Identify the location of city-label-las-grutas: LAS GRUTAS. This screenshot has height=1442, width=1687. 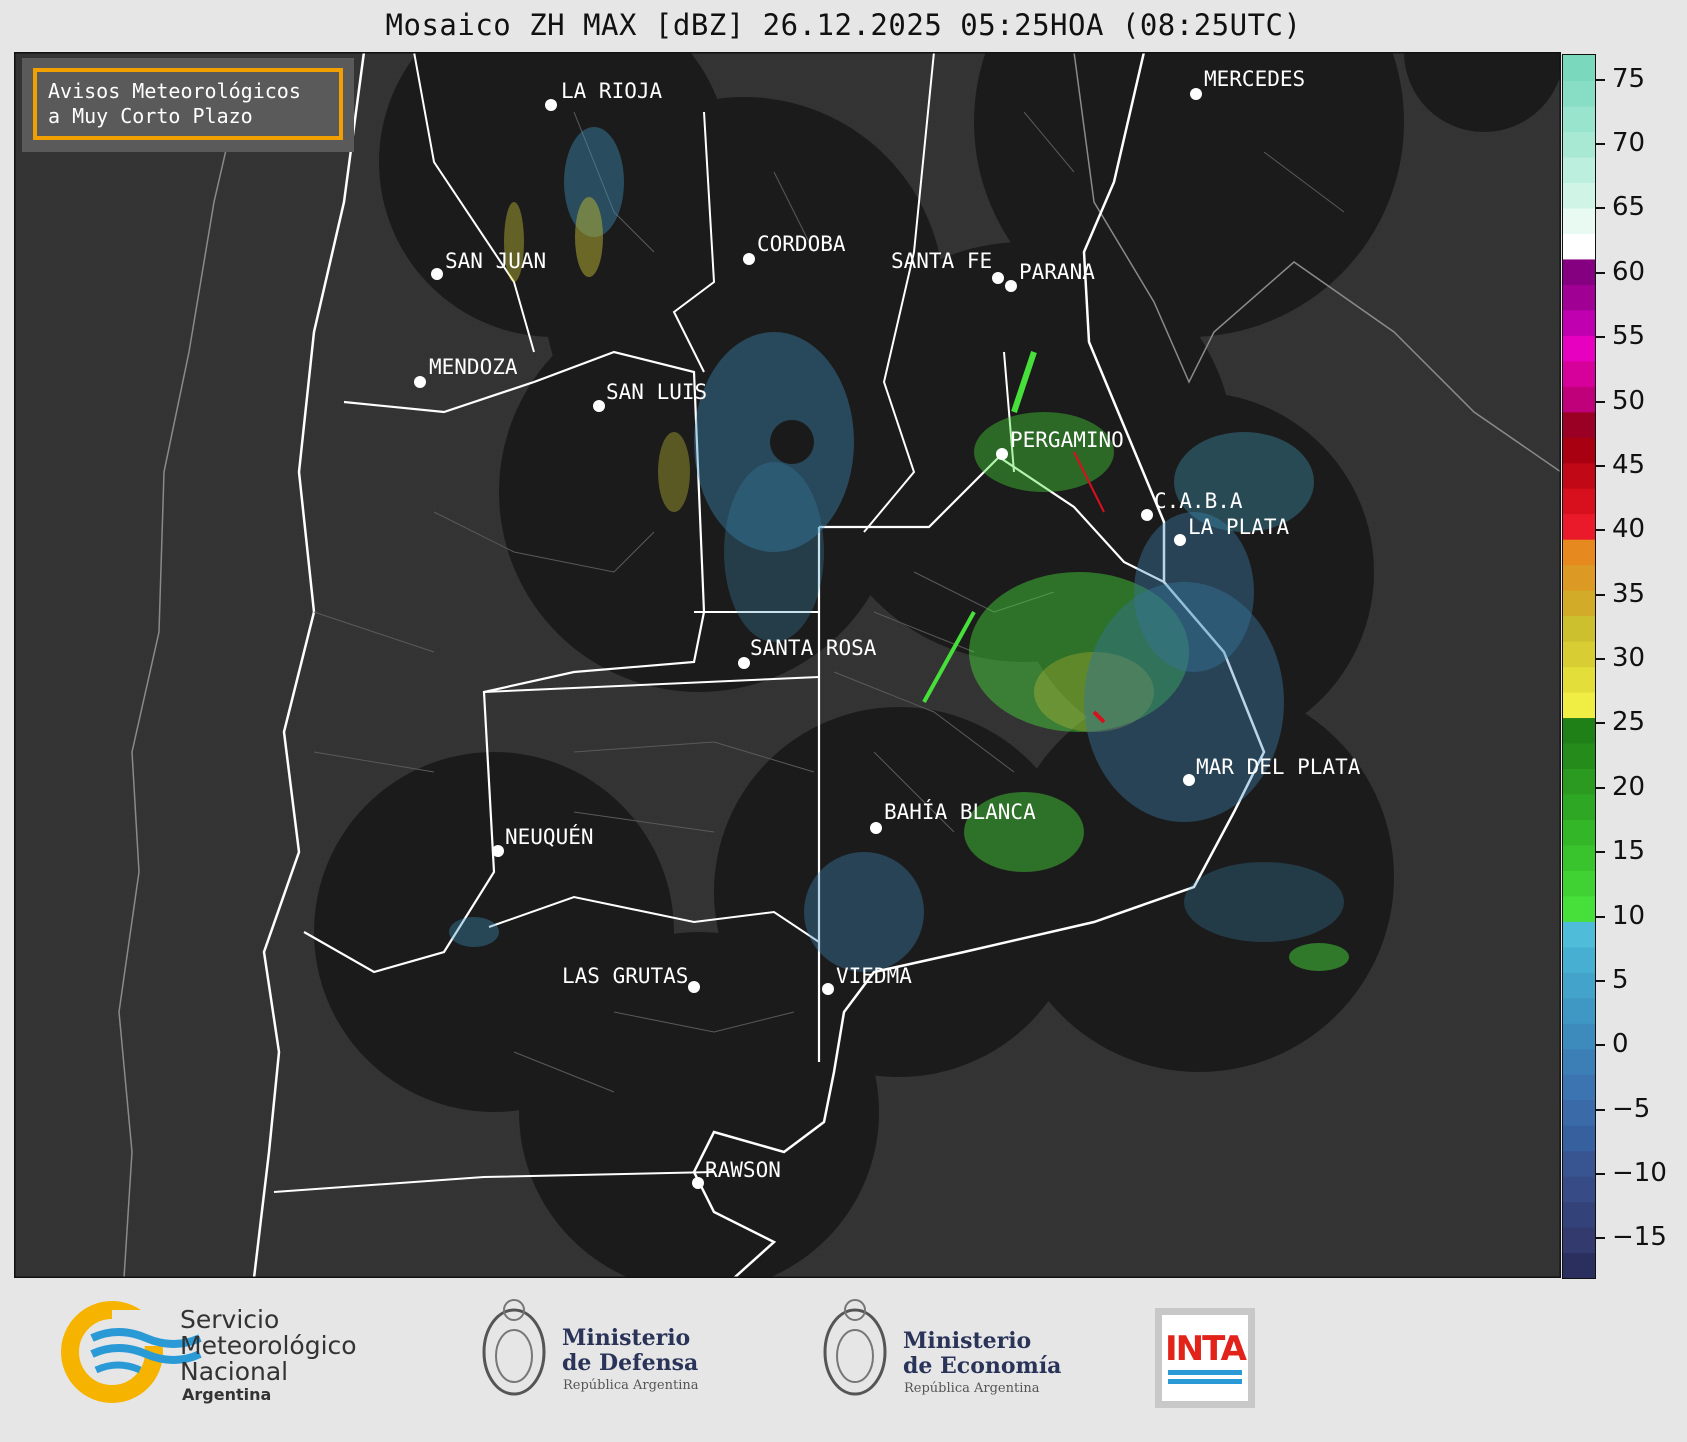
(625, 976).